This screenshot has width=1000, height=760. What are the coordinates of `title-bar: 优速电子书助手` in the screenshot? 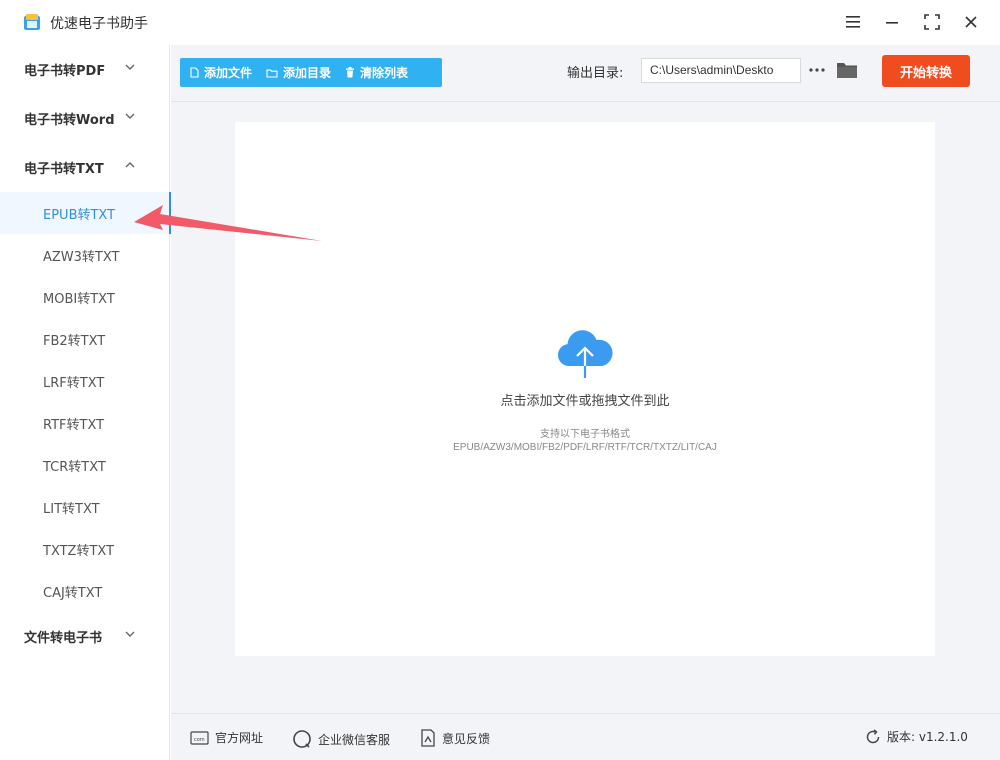 It's located at (500, 22).